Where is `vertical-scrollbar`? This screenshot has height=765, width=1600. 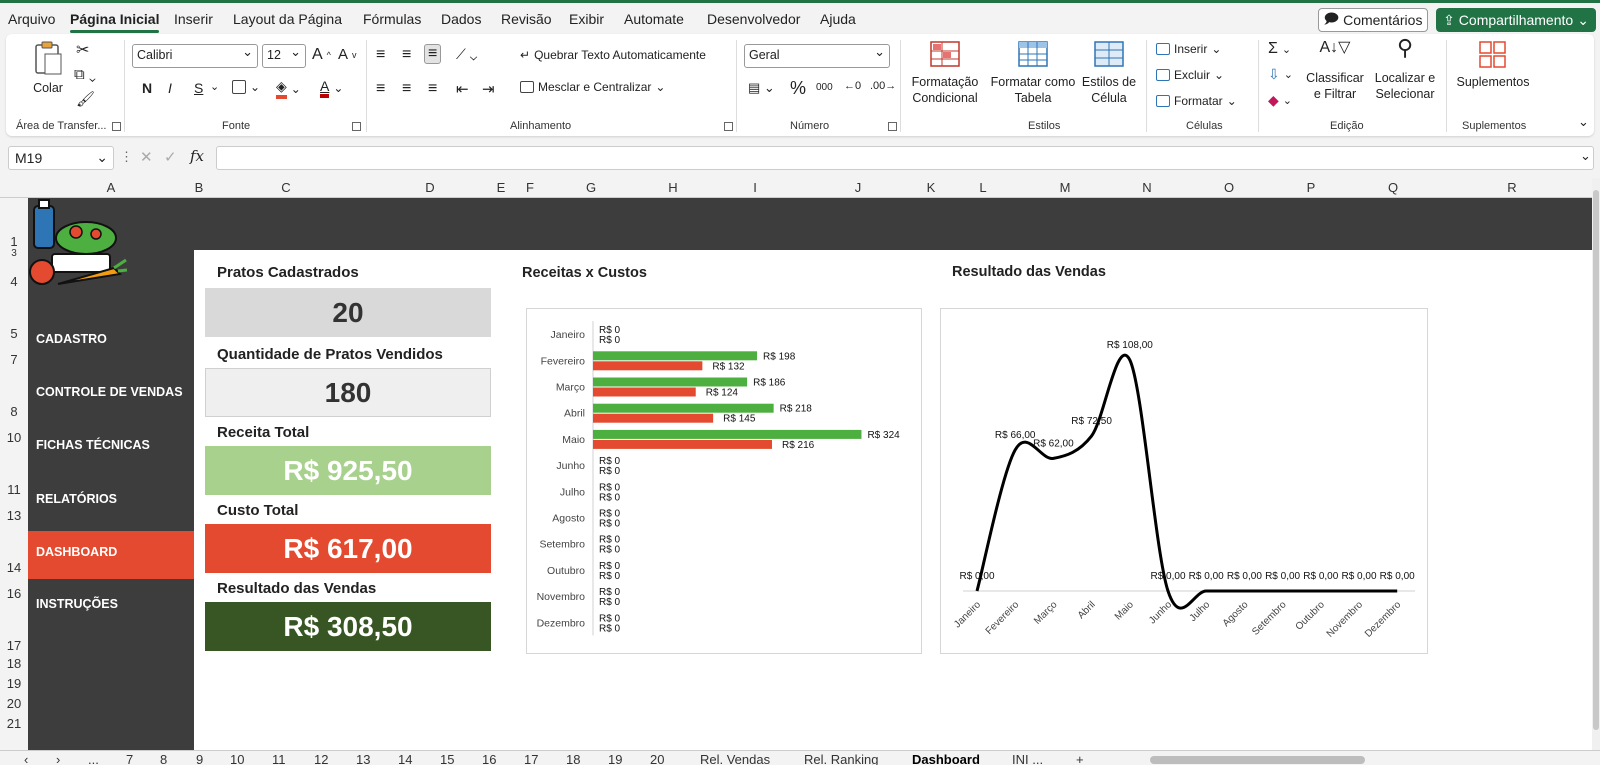
vertical-scrollbar is located at coordinates (1596, 464).